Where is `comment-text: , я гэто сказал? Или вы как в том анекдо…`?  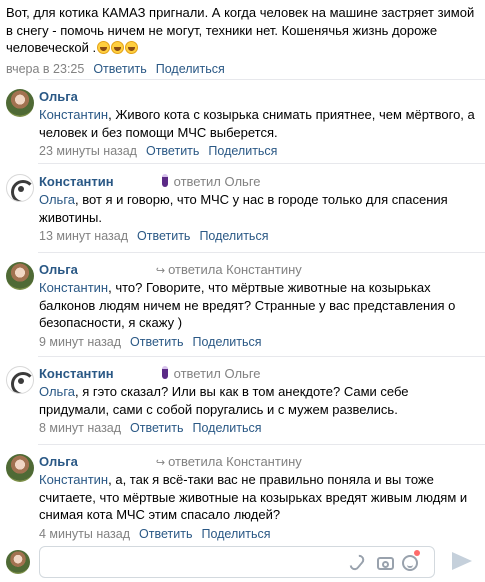
comment-text: , я гэто сказал? Или вы как в том анекдо… is located at coordinates (224, 400).